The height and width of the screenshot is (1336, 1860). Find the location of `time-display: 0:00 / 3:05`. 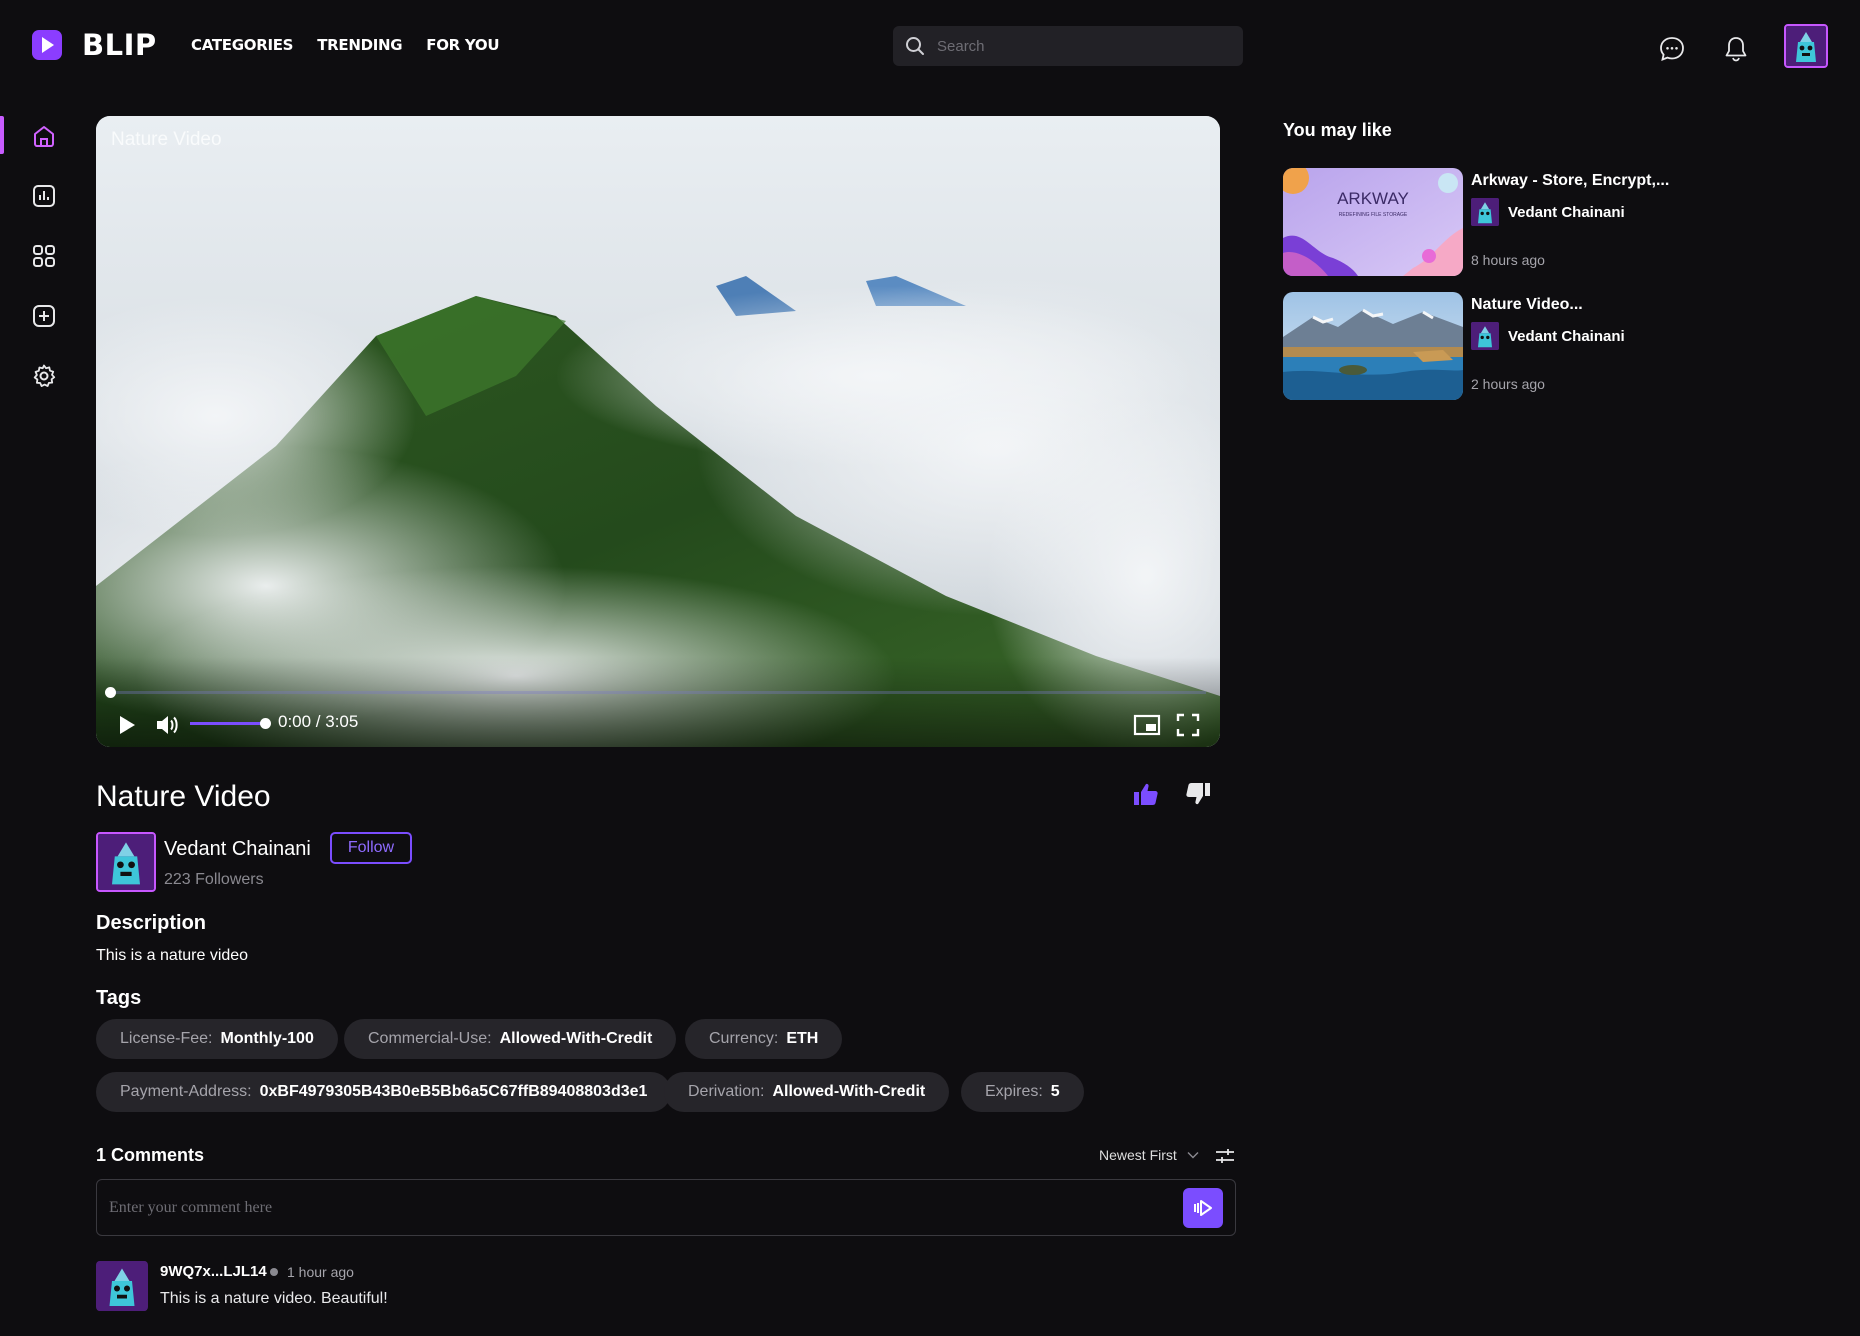

time-display: 0:00 / 3:05 is located at coordinates (318, 721).